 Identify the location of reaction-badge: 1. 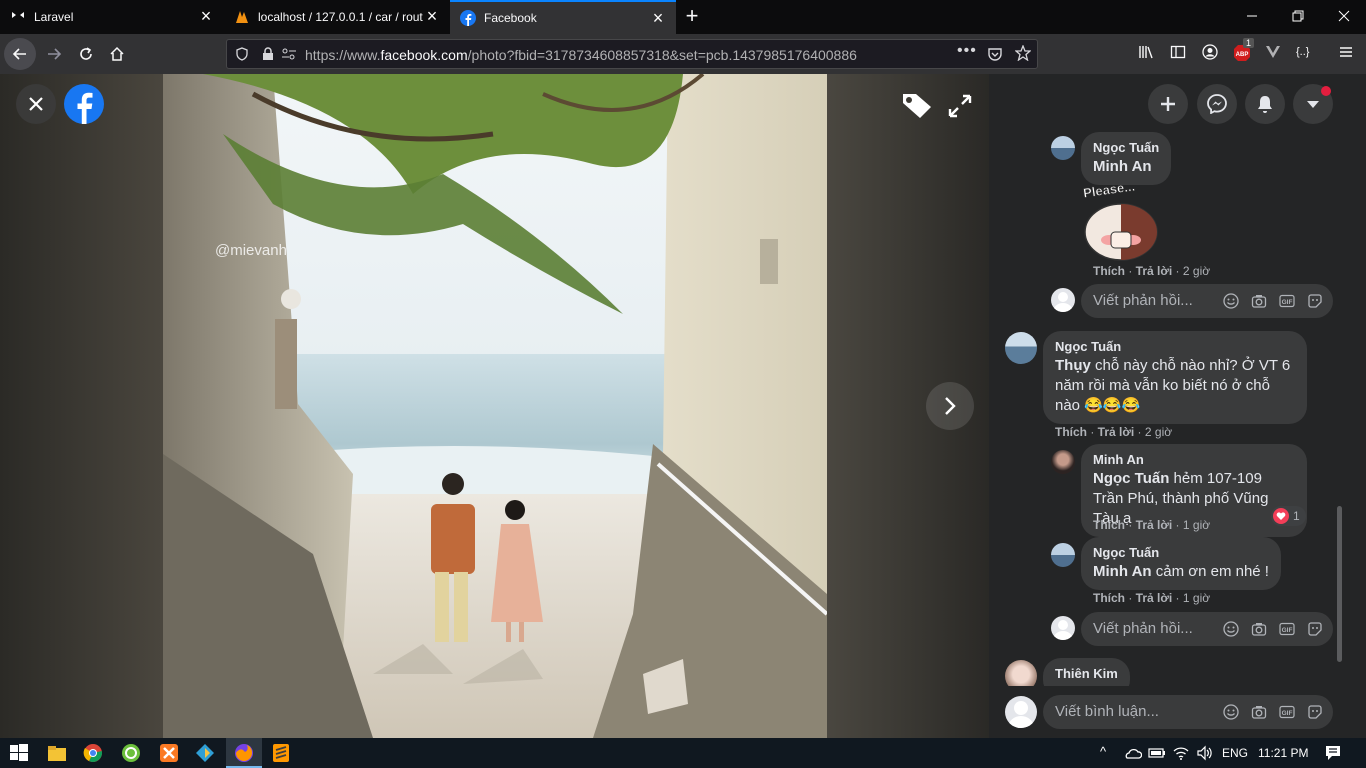
(1288, 516).